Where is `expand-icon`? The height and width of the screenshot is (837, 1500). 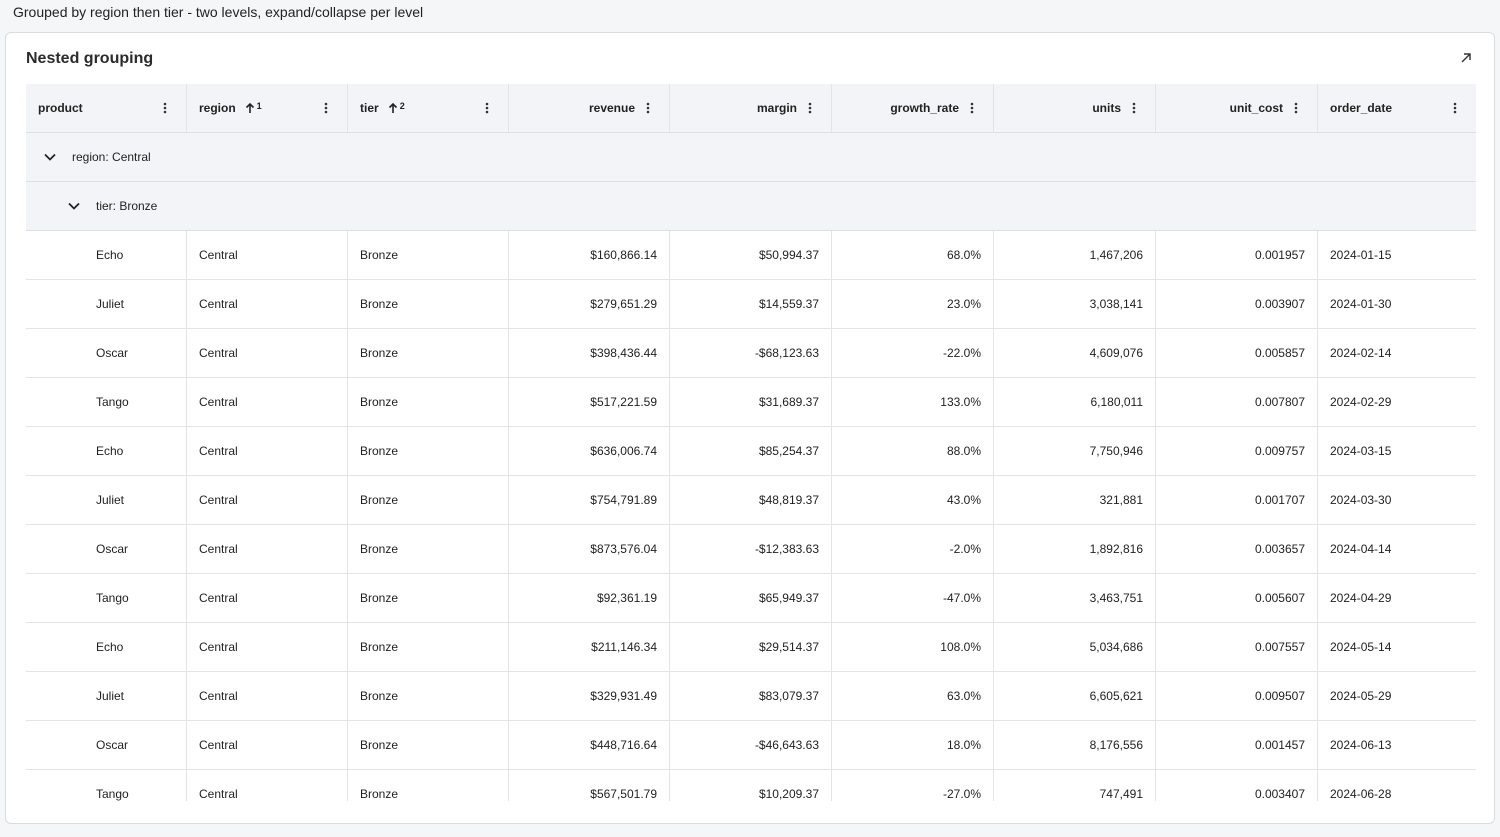
expand-icon is located at coordinates (1466, 58).